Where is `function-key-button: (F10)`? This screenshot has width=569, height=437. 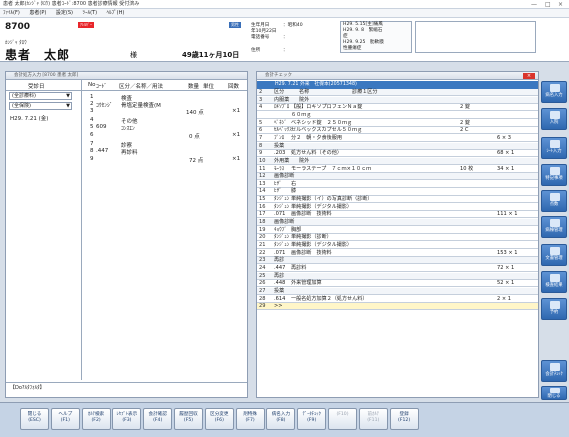 function-key-button: (F10) is located at coordinates (342, 419).